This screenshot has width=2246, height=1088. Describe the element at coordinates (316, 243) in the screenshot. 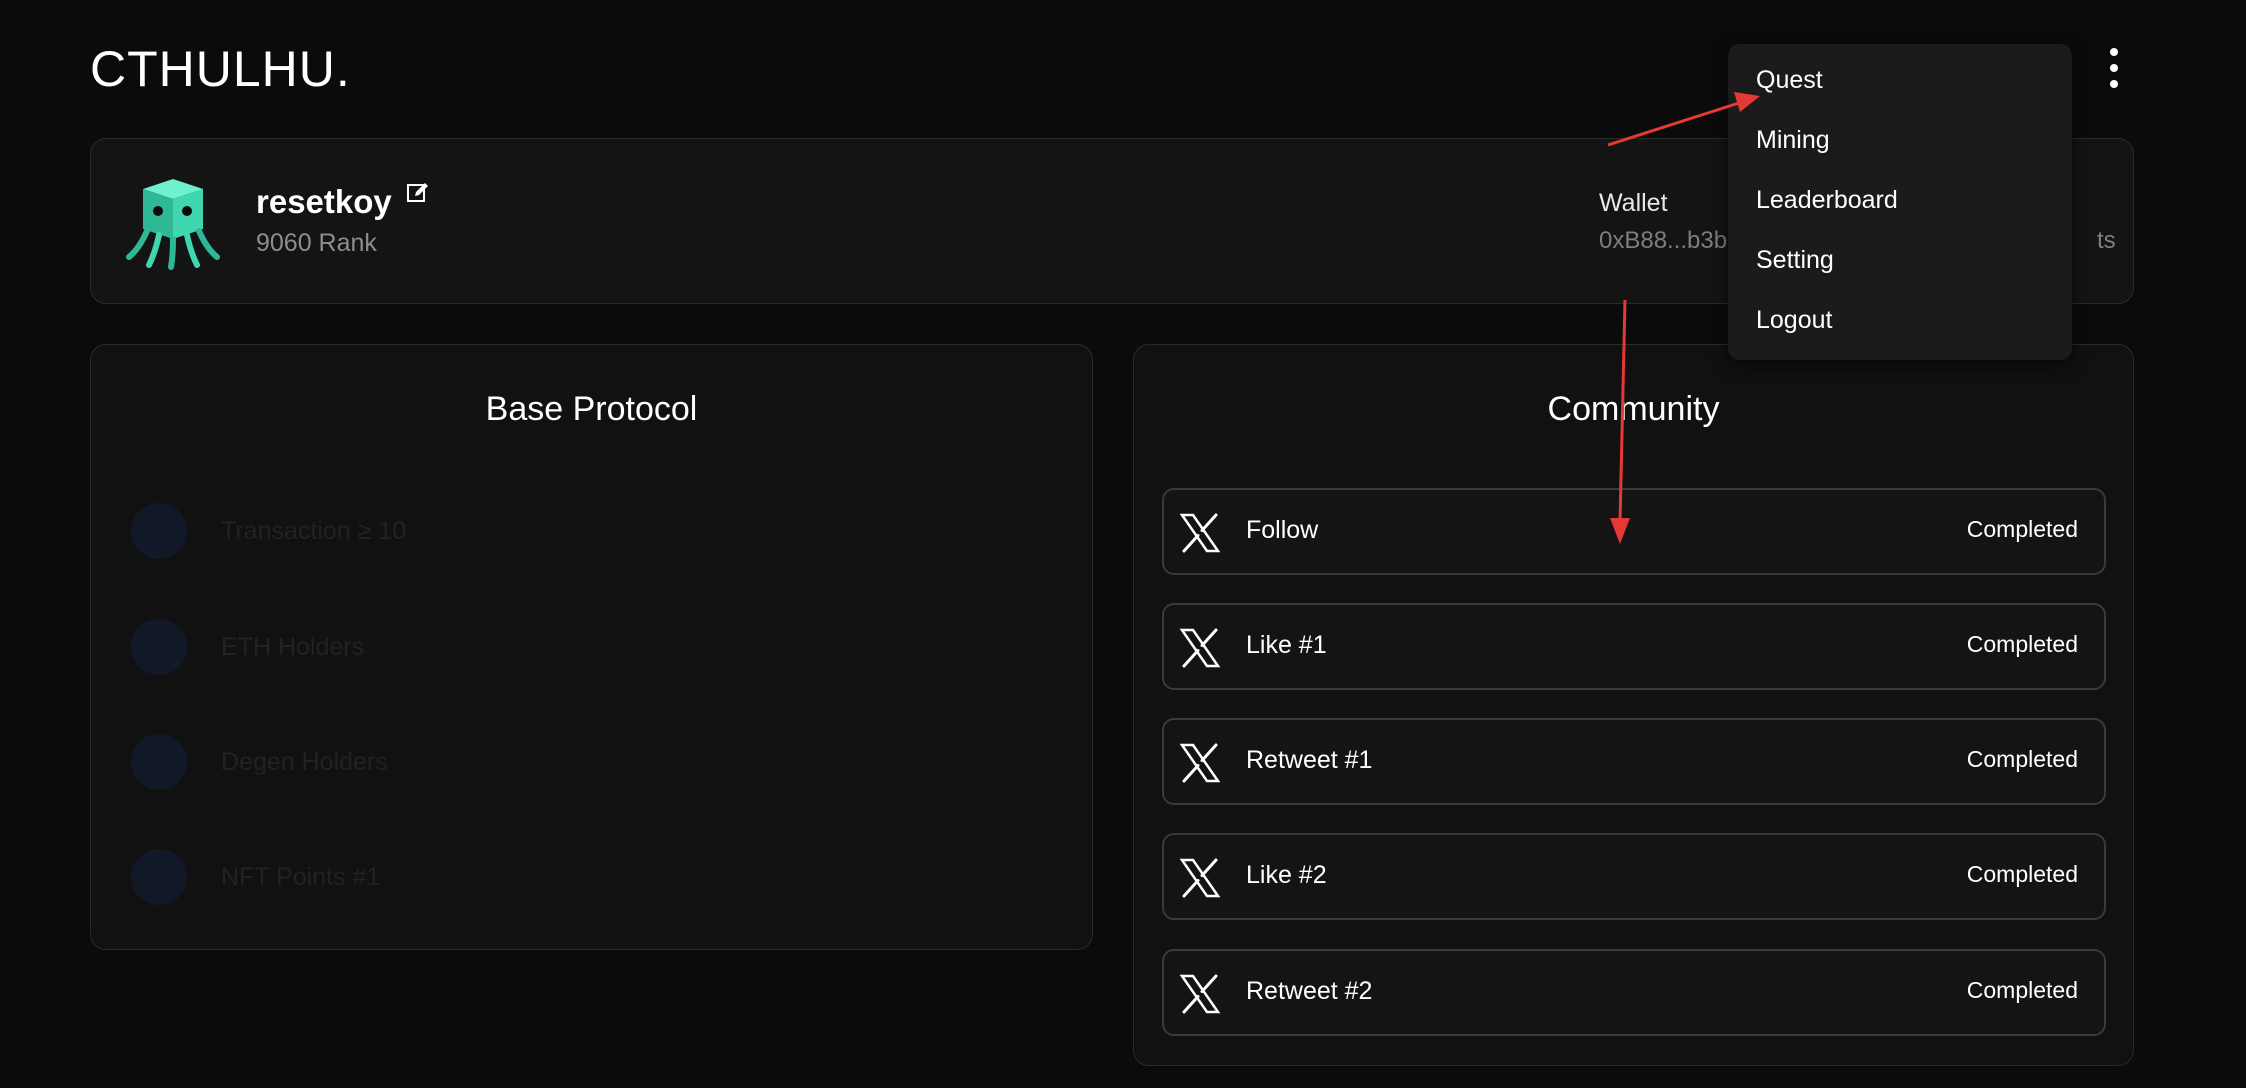

I see `rank-text: 9060 Rank` at that location.